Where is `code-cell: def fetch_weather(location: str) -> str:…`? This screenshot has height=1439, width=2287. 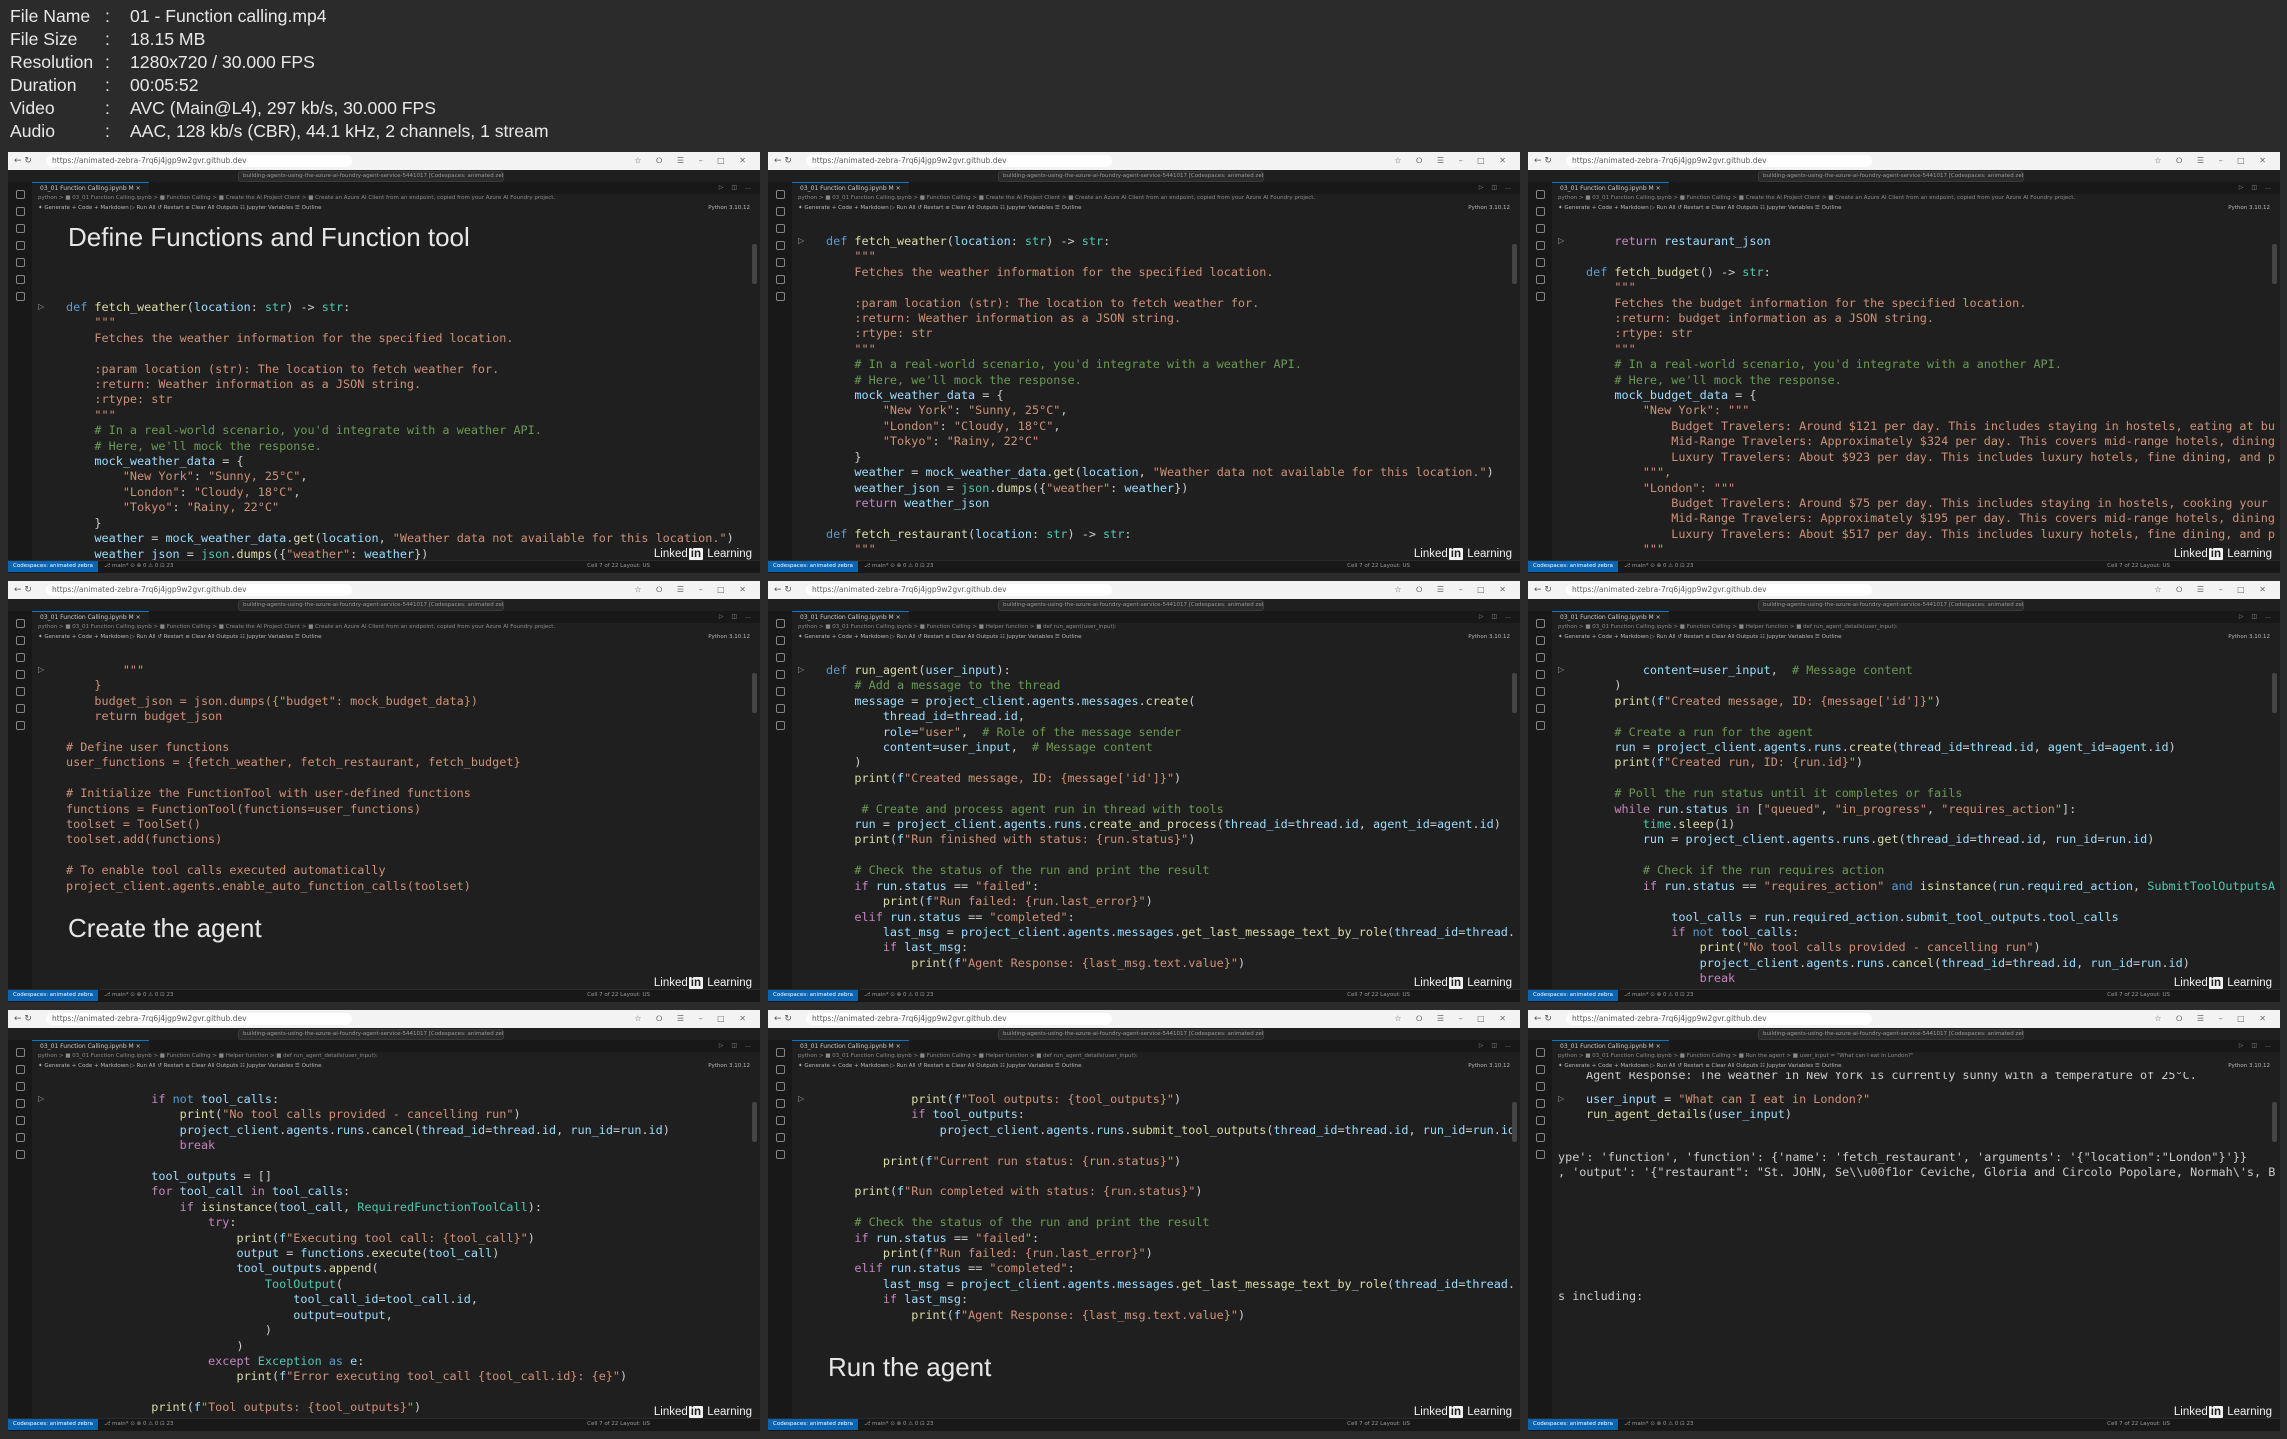 code-cell: def fetch_weather(location: str) -> str:… is located at coordinates (400, 430).